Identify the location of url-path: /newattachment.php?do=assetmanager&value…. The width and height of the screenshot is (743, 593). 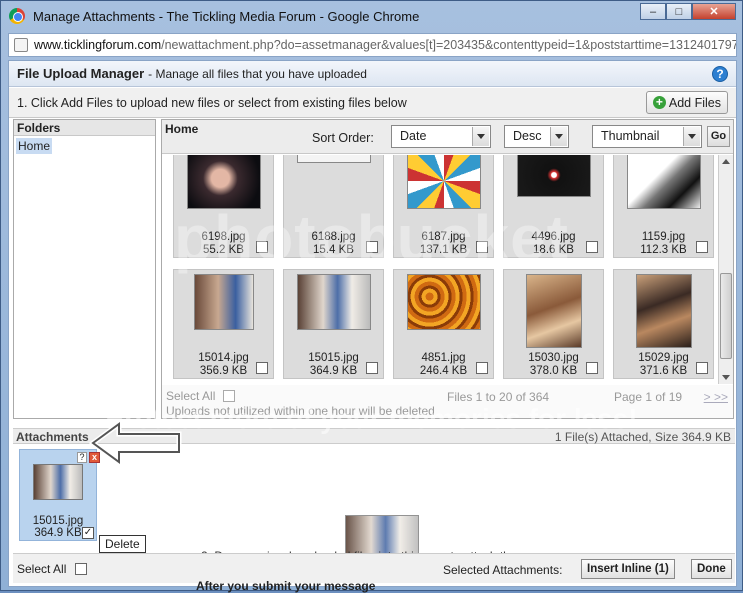
(449, 45).